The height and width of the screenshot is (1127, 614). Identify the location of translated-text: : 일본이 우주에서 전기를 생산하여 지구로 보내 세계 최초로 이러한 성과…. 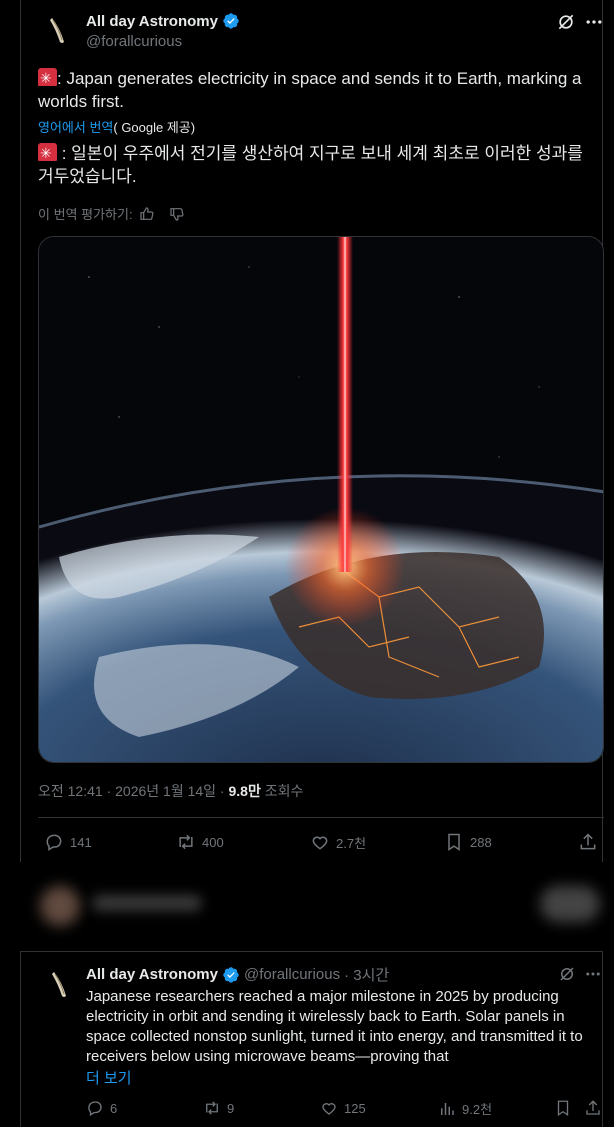
(319, 165).